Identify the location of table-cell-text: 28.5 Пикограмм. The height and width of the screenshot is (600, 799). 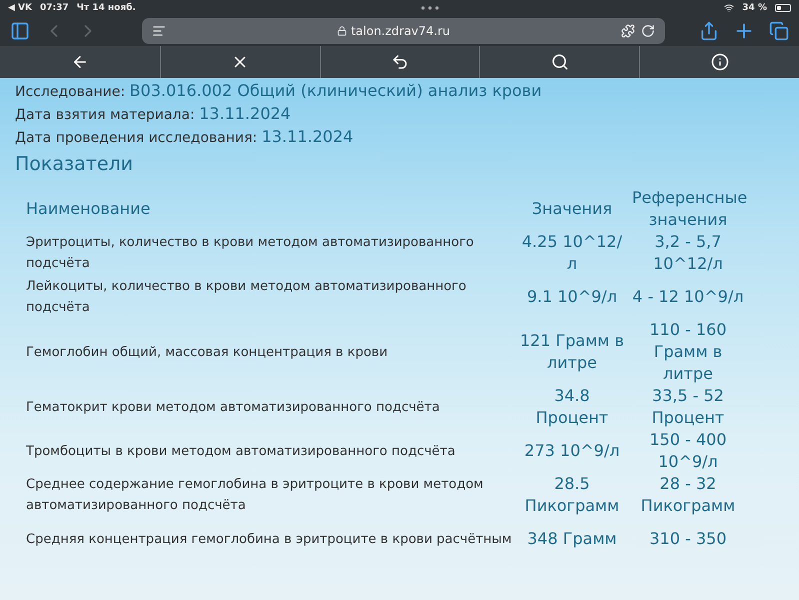
(572, 495).